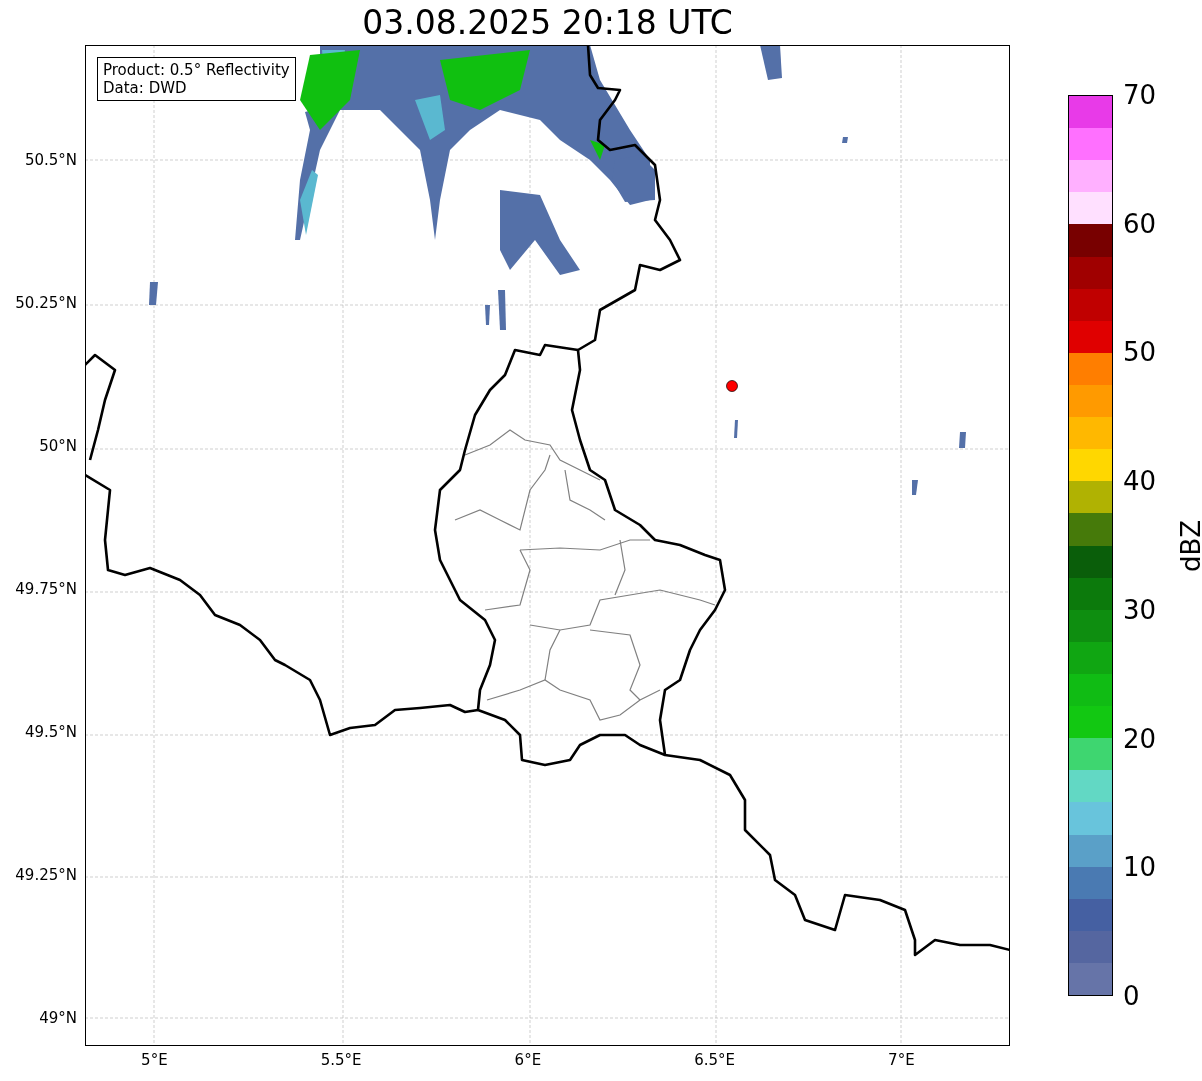  Describe the element at coordinates (1132, 995) in the screenshot. I see `colorbar-tick-label: 0` at that location.